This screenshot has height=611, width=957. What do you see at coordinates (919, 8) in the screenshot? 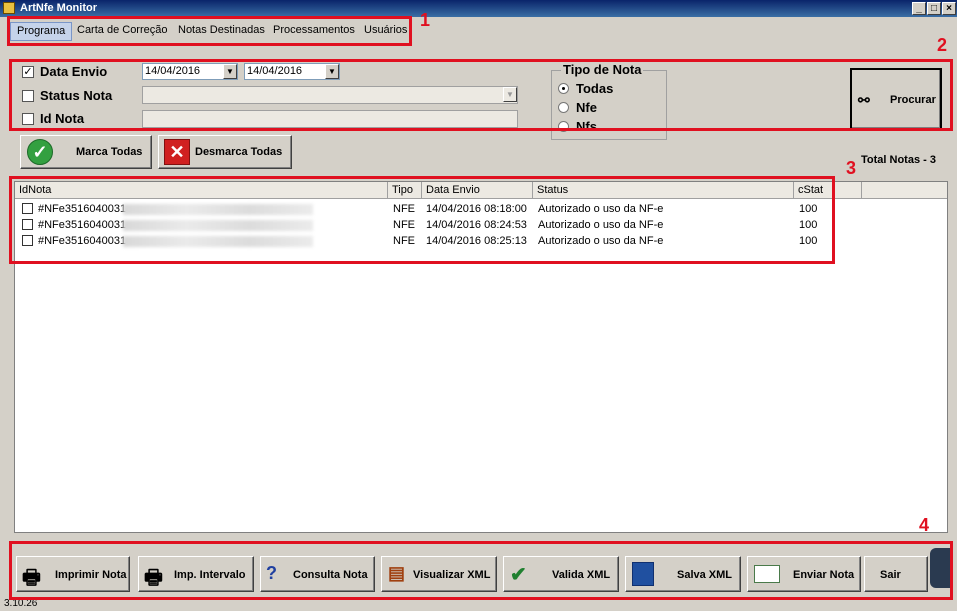
I see `minimize-icon: _` at bounding box center [919, 8].